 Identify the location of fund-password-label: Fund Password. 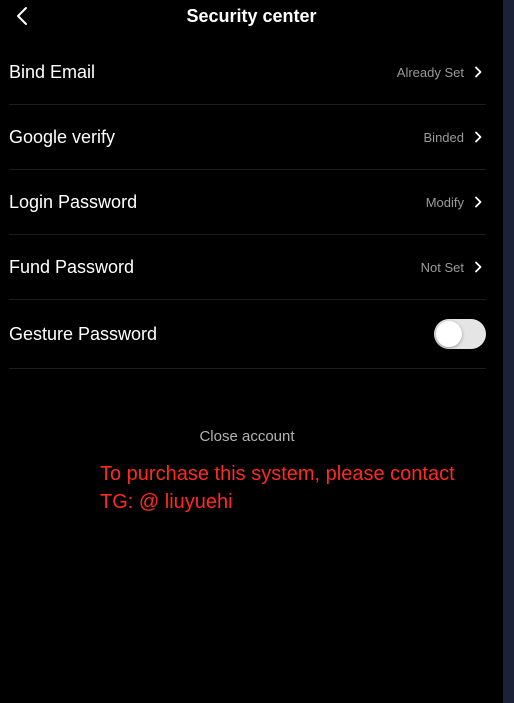
(72, 267).